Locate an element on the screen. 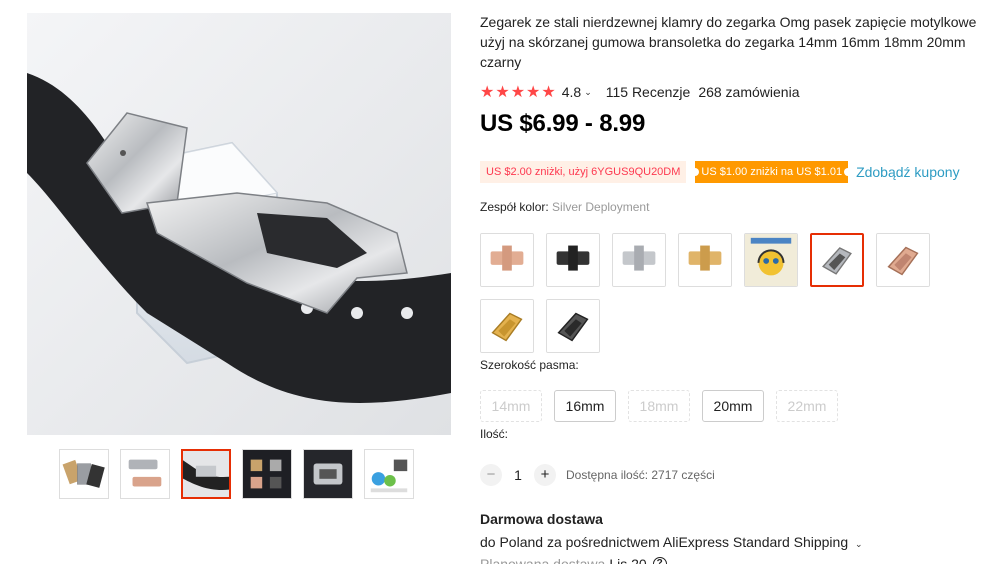  swatch-silver-clasp is located at coordinates (639, 260).